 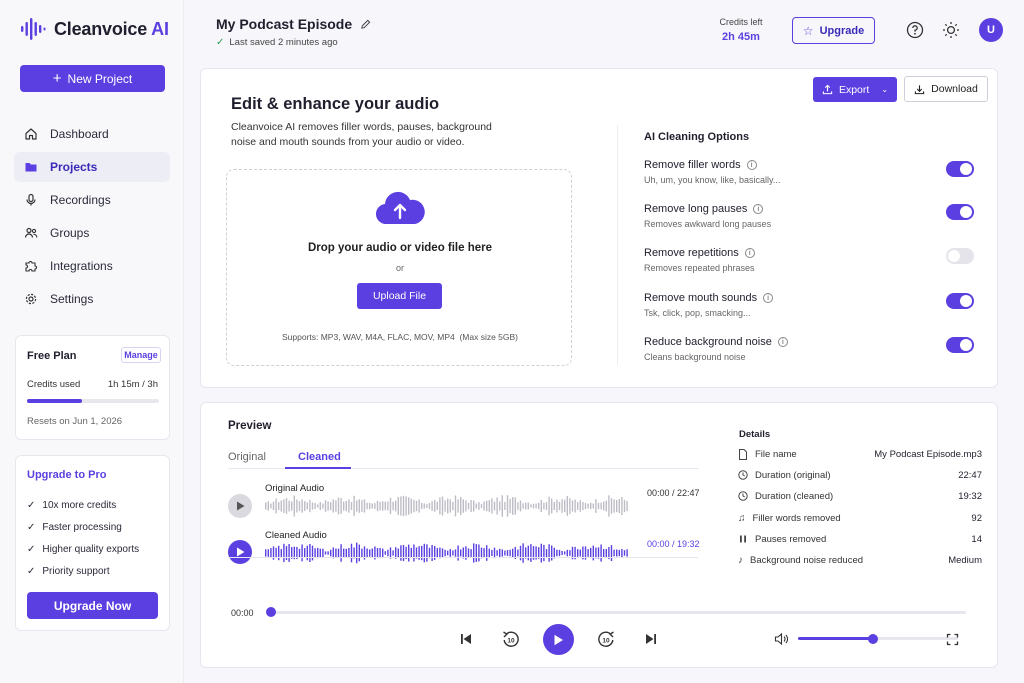 I want to click on skip-forward-icon, so click(x=651, y=639).